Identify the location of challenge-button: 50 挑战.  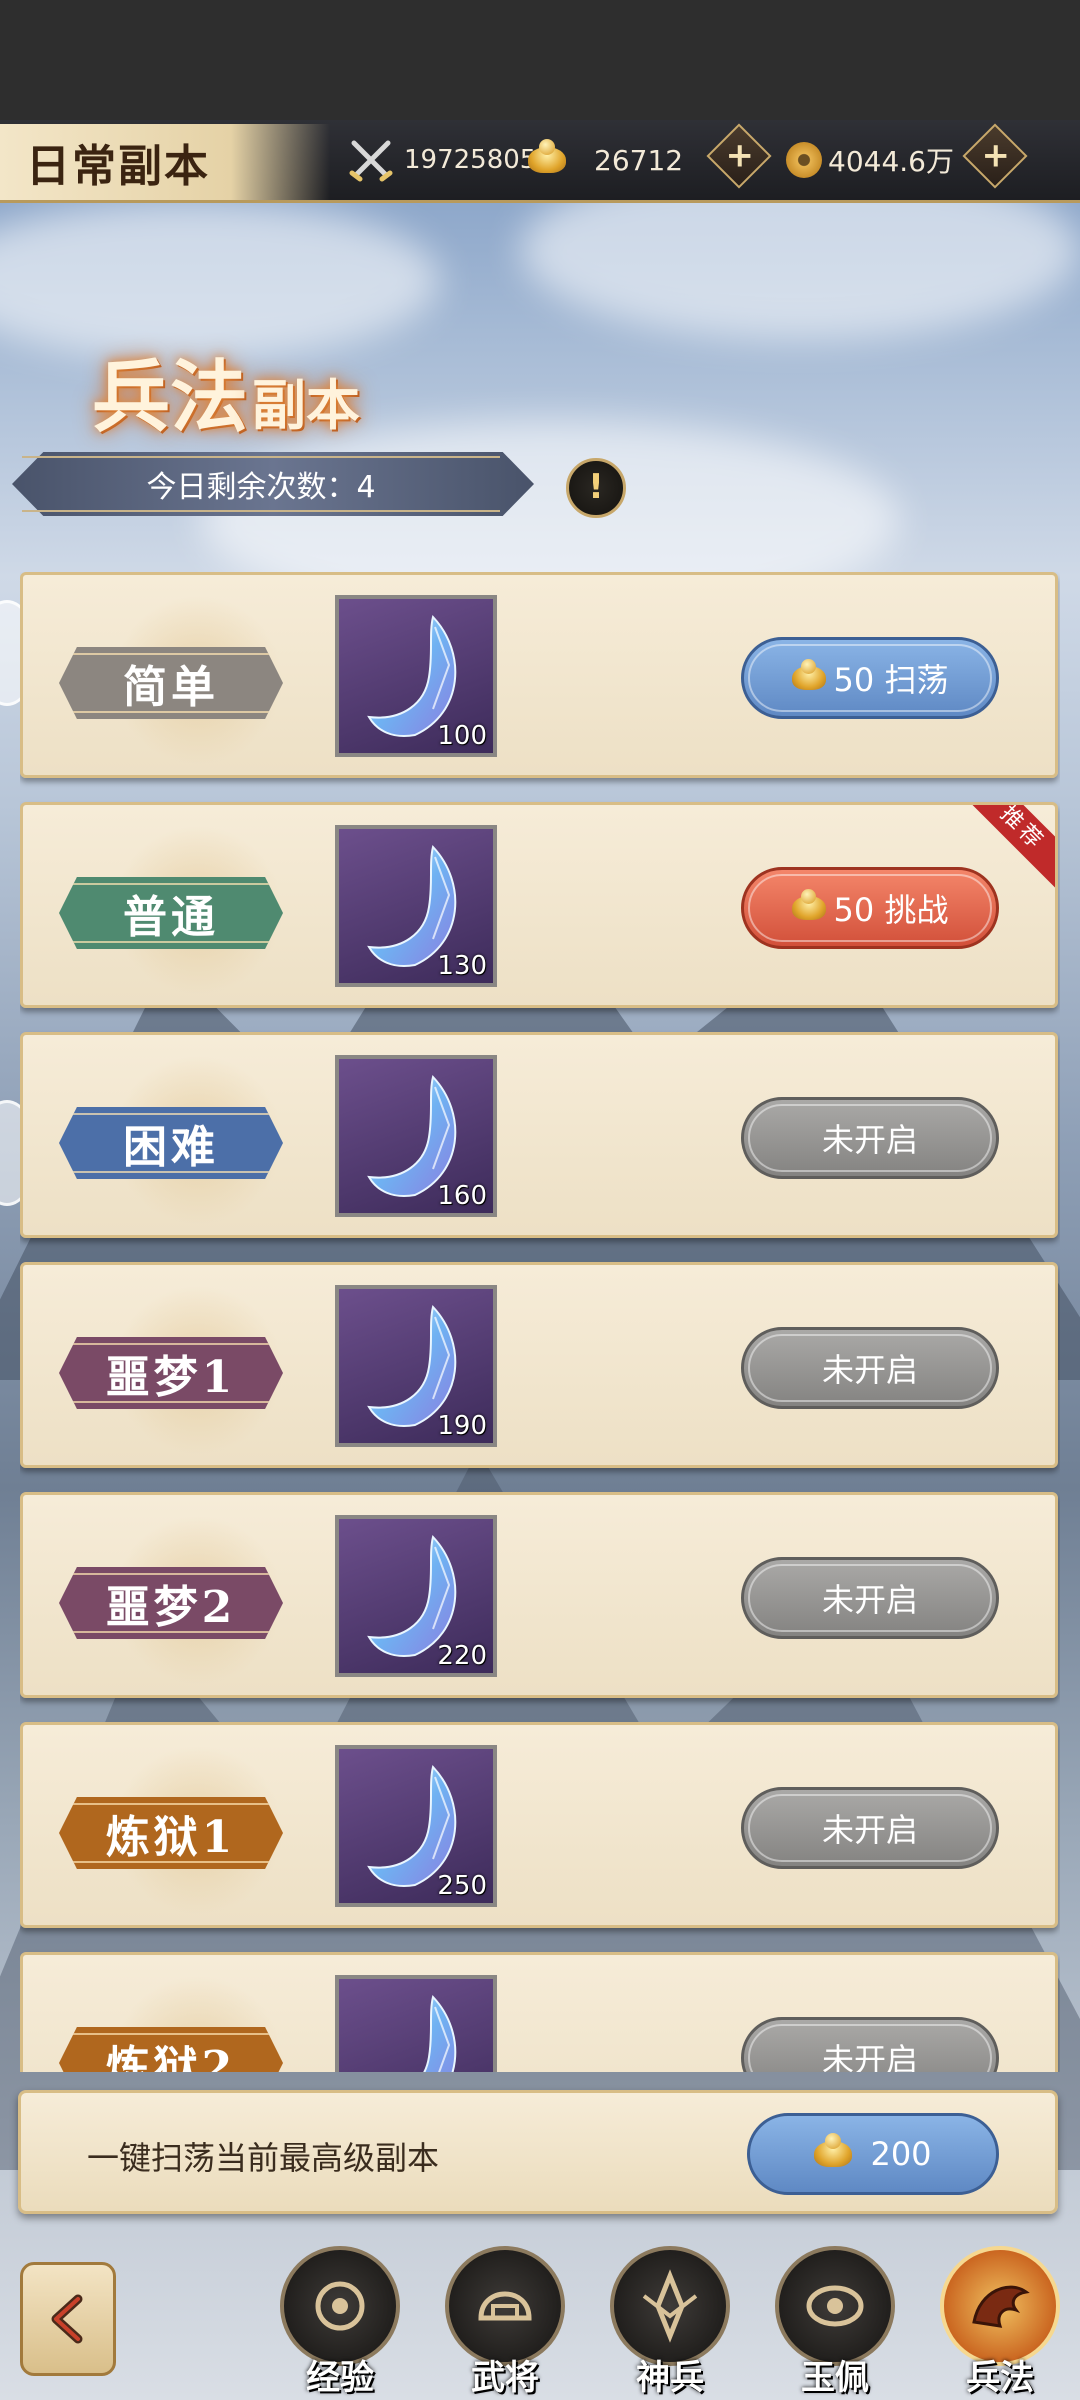
(870, 908).